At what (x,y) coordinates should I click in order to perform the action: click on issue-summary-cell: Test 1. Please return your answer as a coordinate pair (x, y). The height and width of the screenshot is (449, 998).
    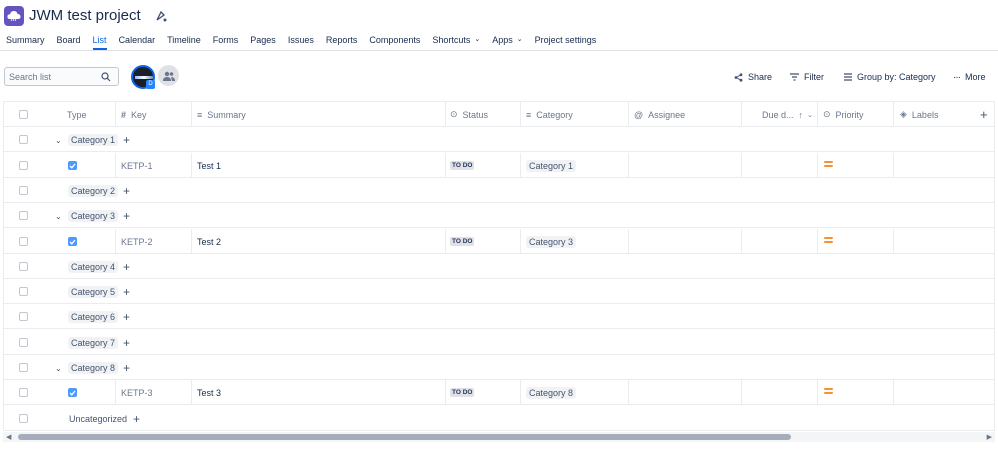
    Looking at the image, I should click on (209, 165).